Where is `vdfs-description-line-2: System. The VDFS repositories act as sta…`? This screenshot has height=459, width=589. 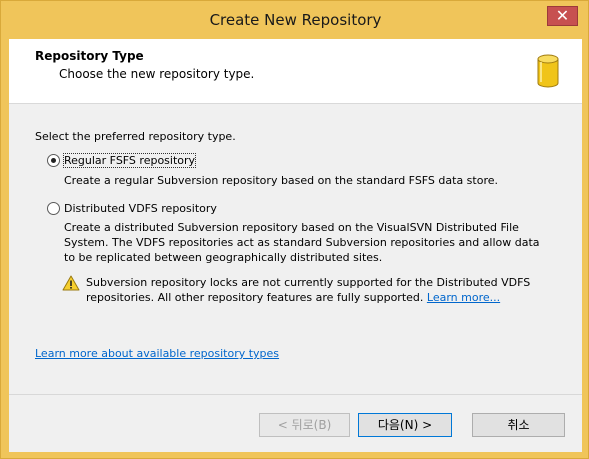 vdfs-description-line-2: System. The VDFS repositories act as sta… is located at coordinates (302, 242).